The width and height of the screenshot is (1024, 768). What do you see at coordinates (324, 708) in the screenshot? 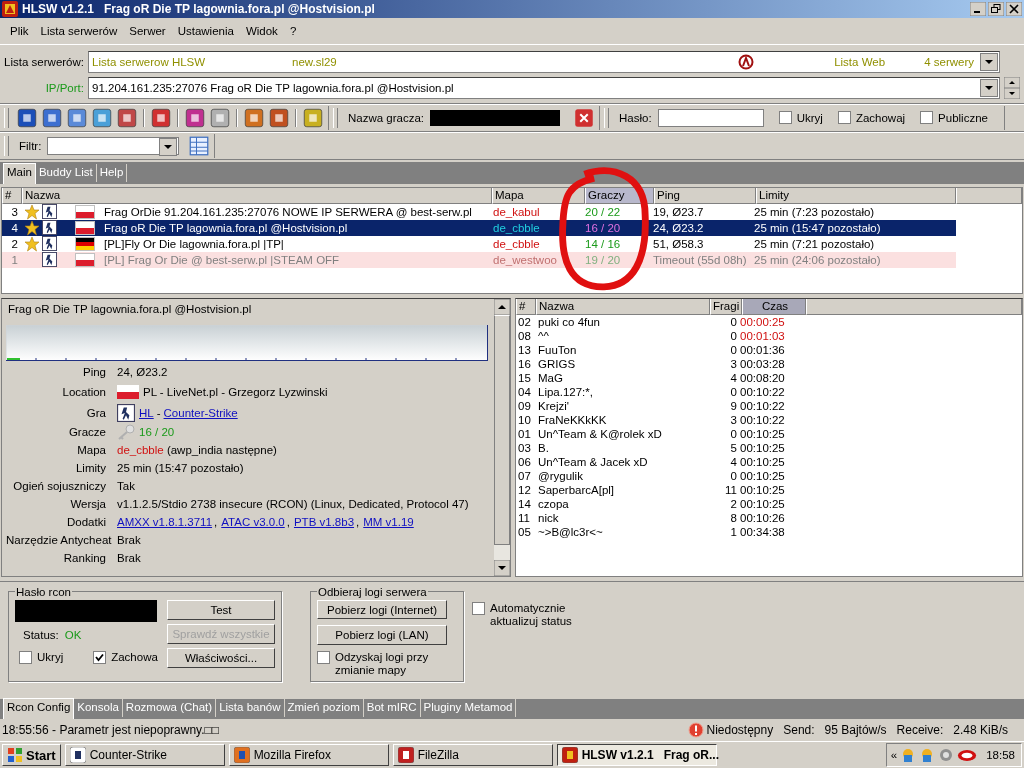
I see `tab: Zmień poziom` at bounding box center [324, 708].